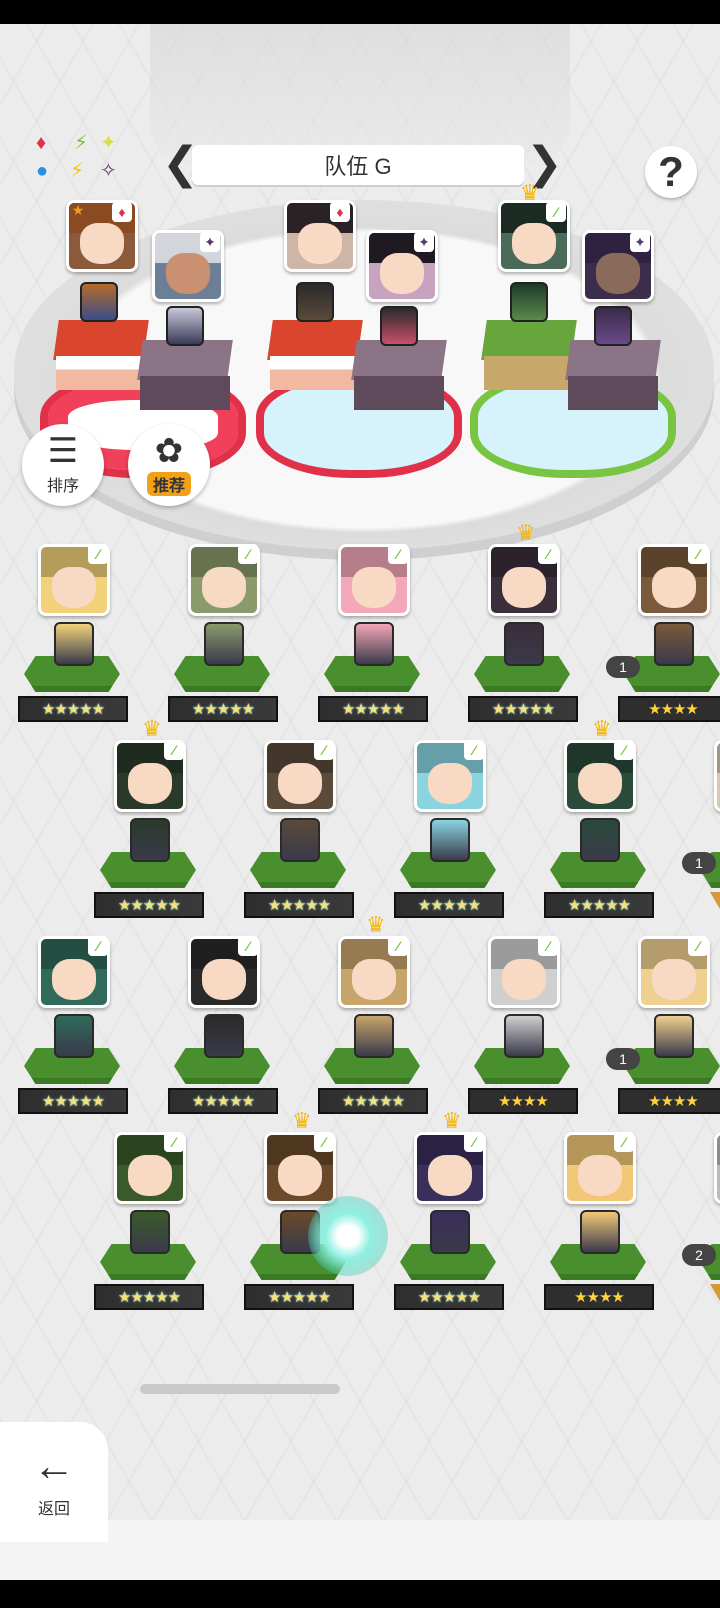 This screenshot has width=720, height=1608. I want to click on fire-element-icon: ♦, so click(41, 143).